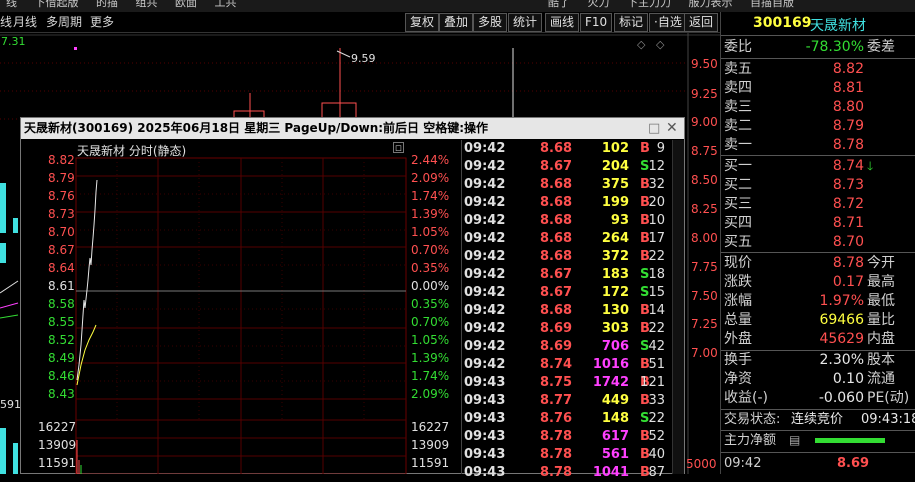 This screenshot has height=482, width=915. Describe the element at coordinates (615, 400) in the screenshot. I see `tick-volume: 449` at that location.